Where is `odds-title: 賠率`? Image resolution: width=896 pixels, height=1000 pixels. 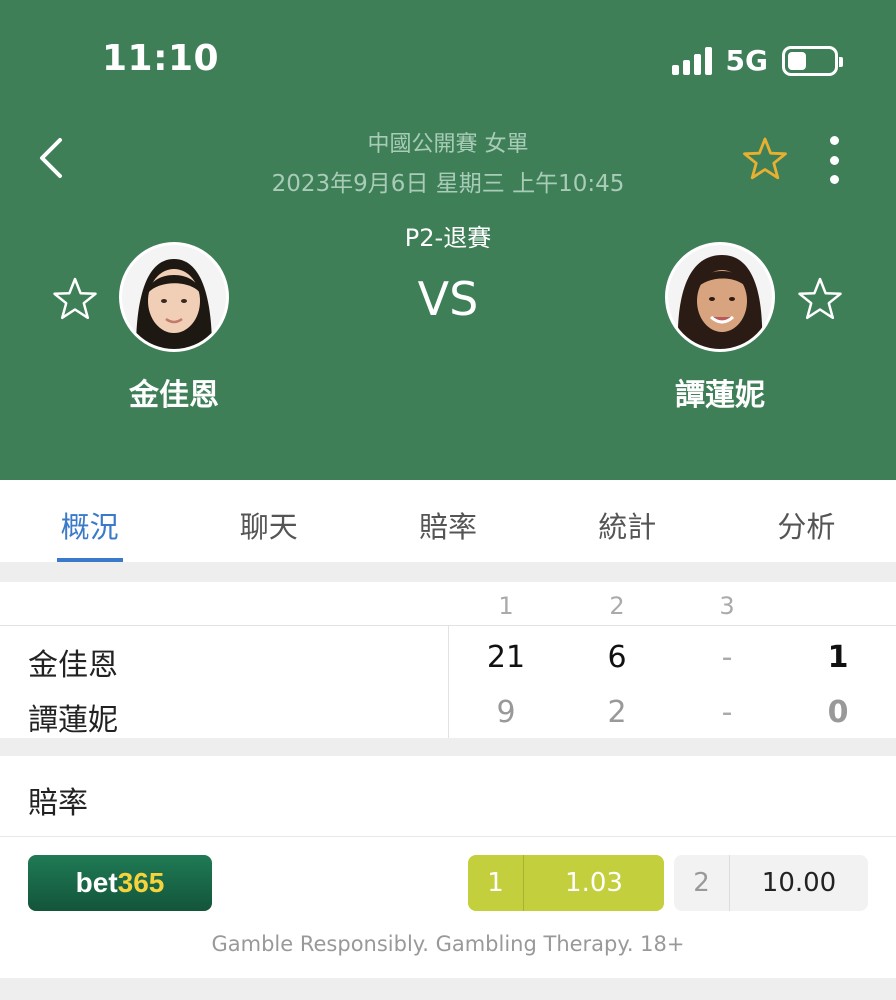 odds-title: 賠率 is located at coordinates (58, 803).